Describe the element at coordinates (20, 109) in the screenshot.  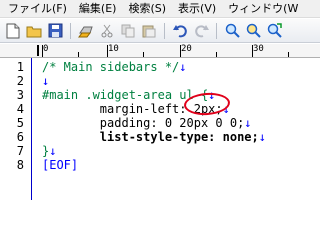
I see `line-number: 4` at that location.